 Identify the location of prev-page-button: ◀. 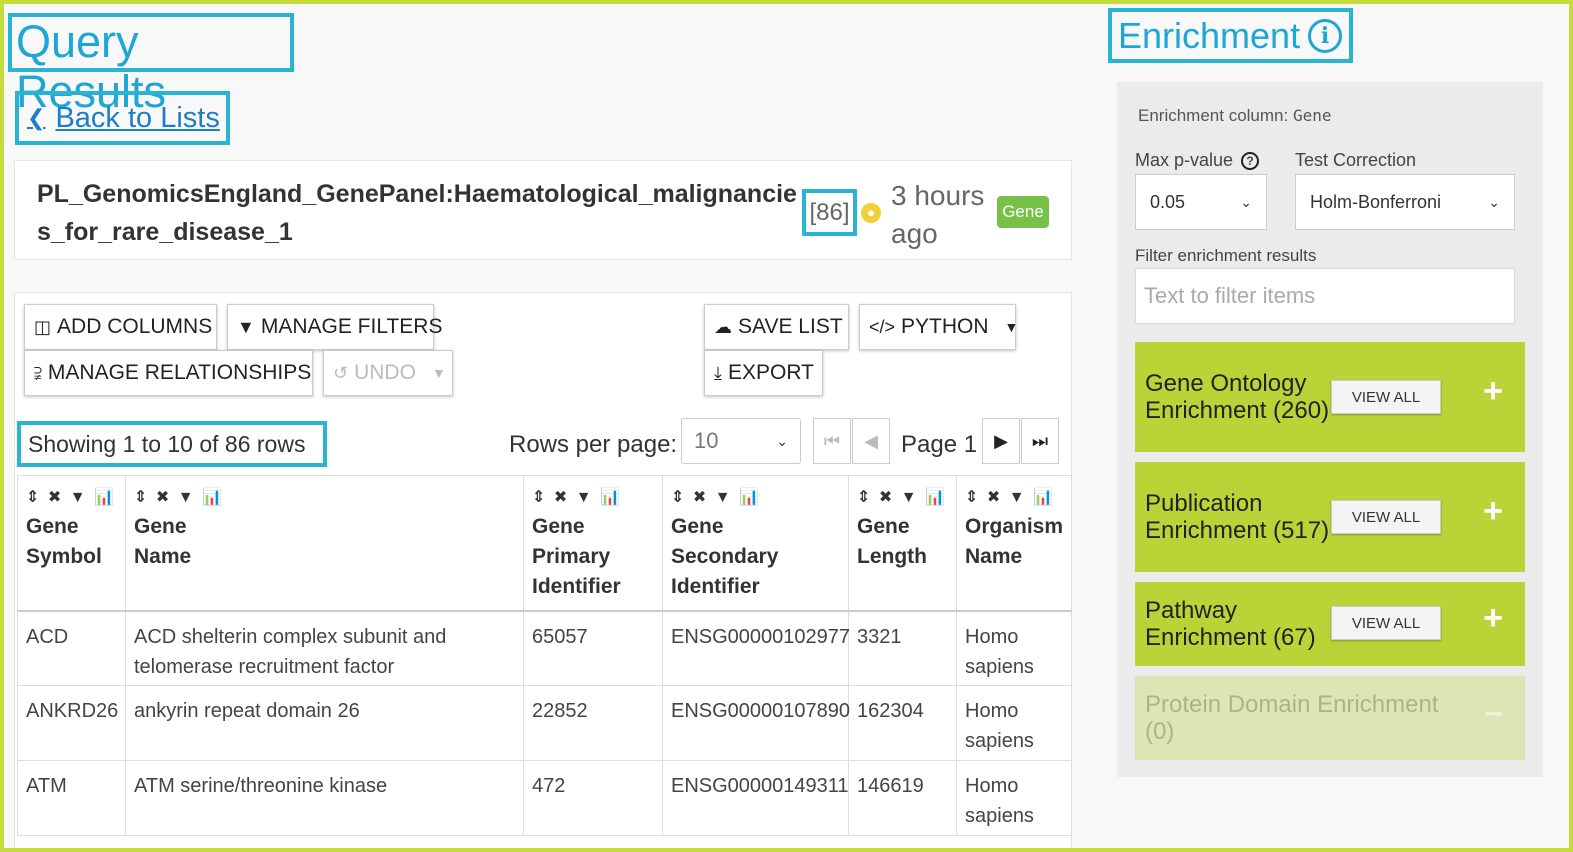
(871, 441).